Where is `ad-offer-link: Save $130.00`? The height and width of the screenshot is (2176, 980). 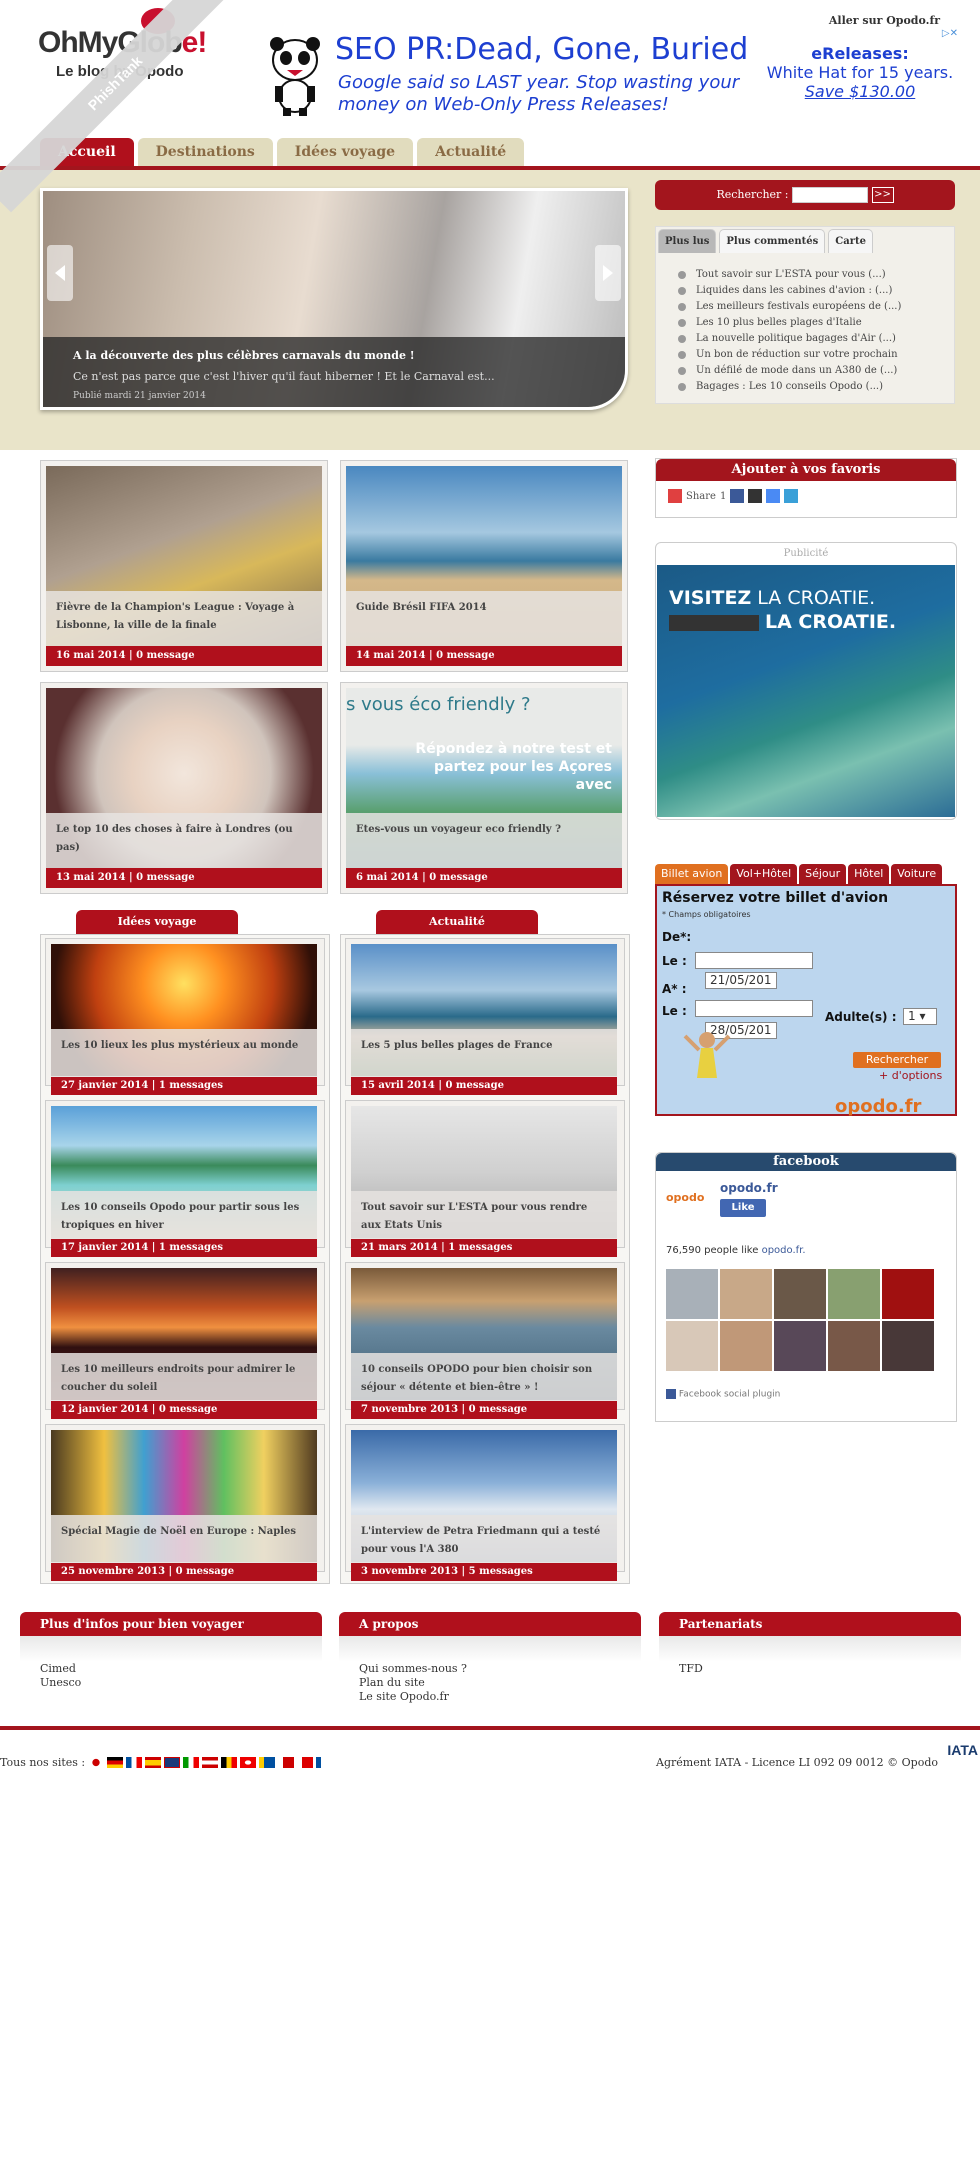
ad-offer-link: Save $130.00 is located at coordinates (860, 91).